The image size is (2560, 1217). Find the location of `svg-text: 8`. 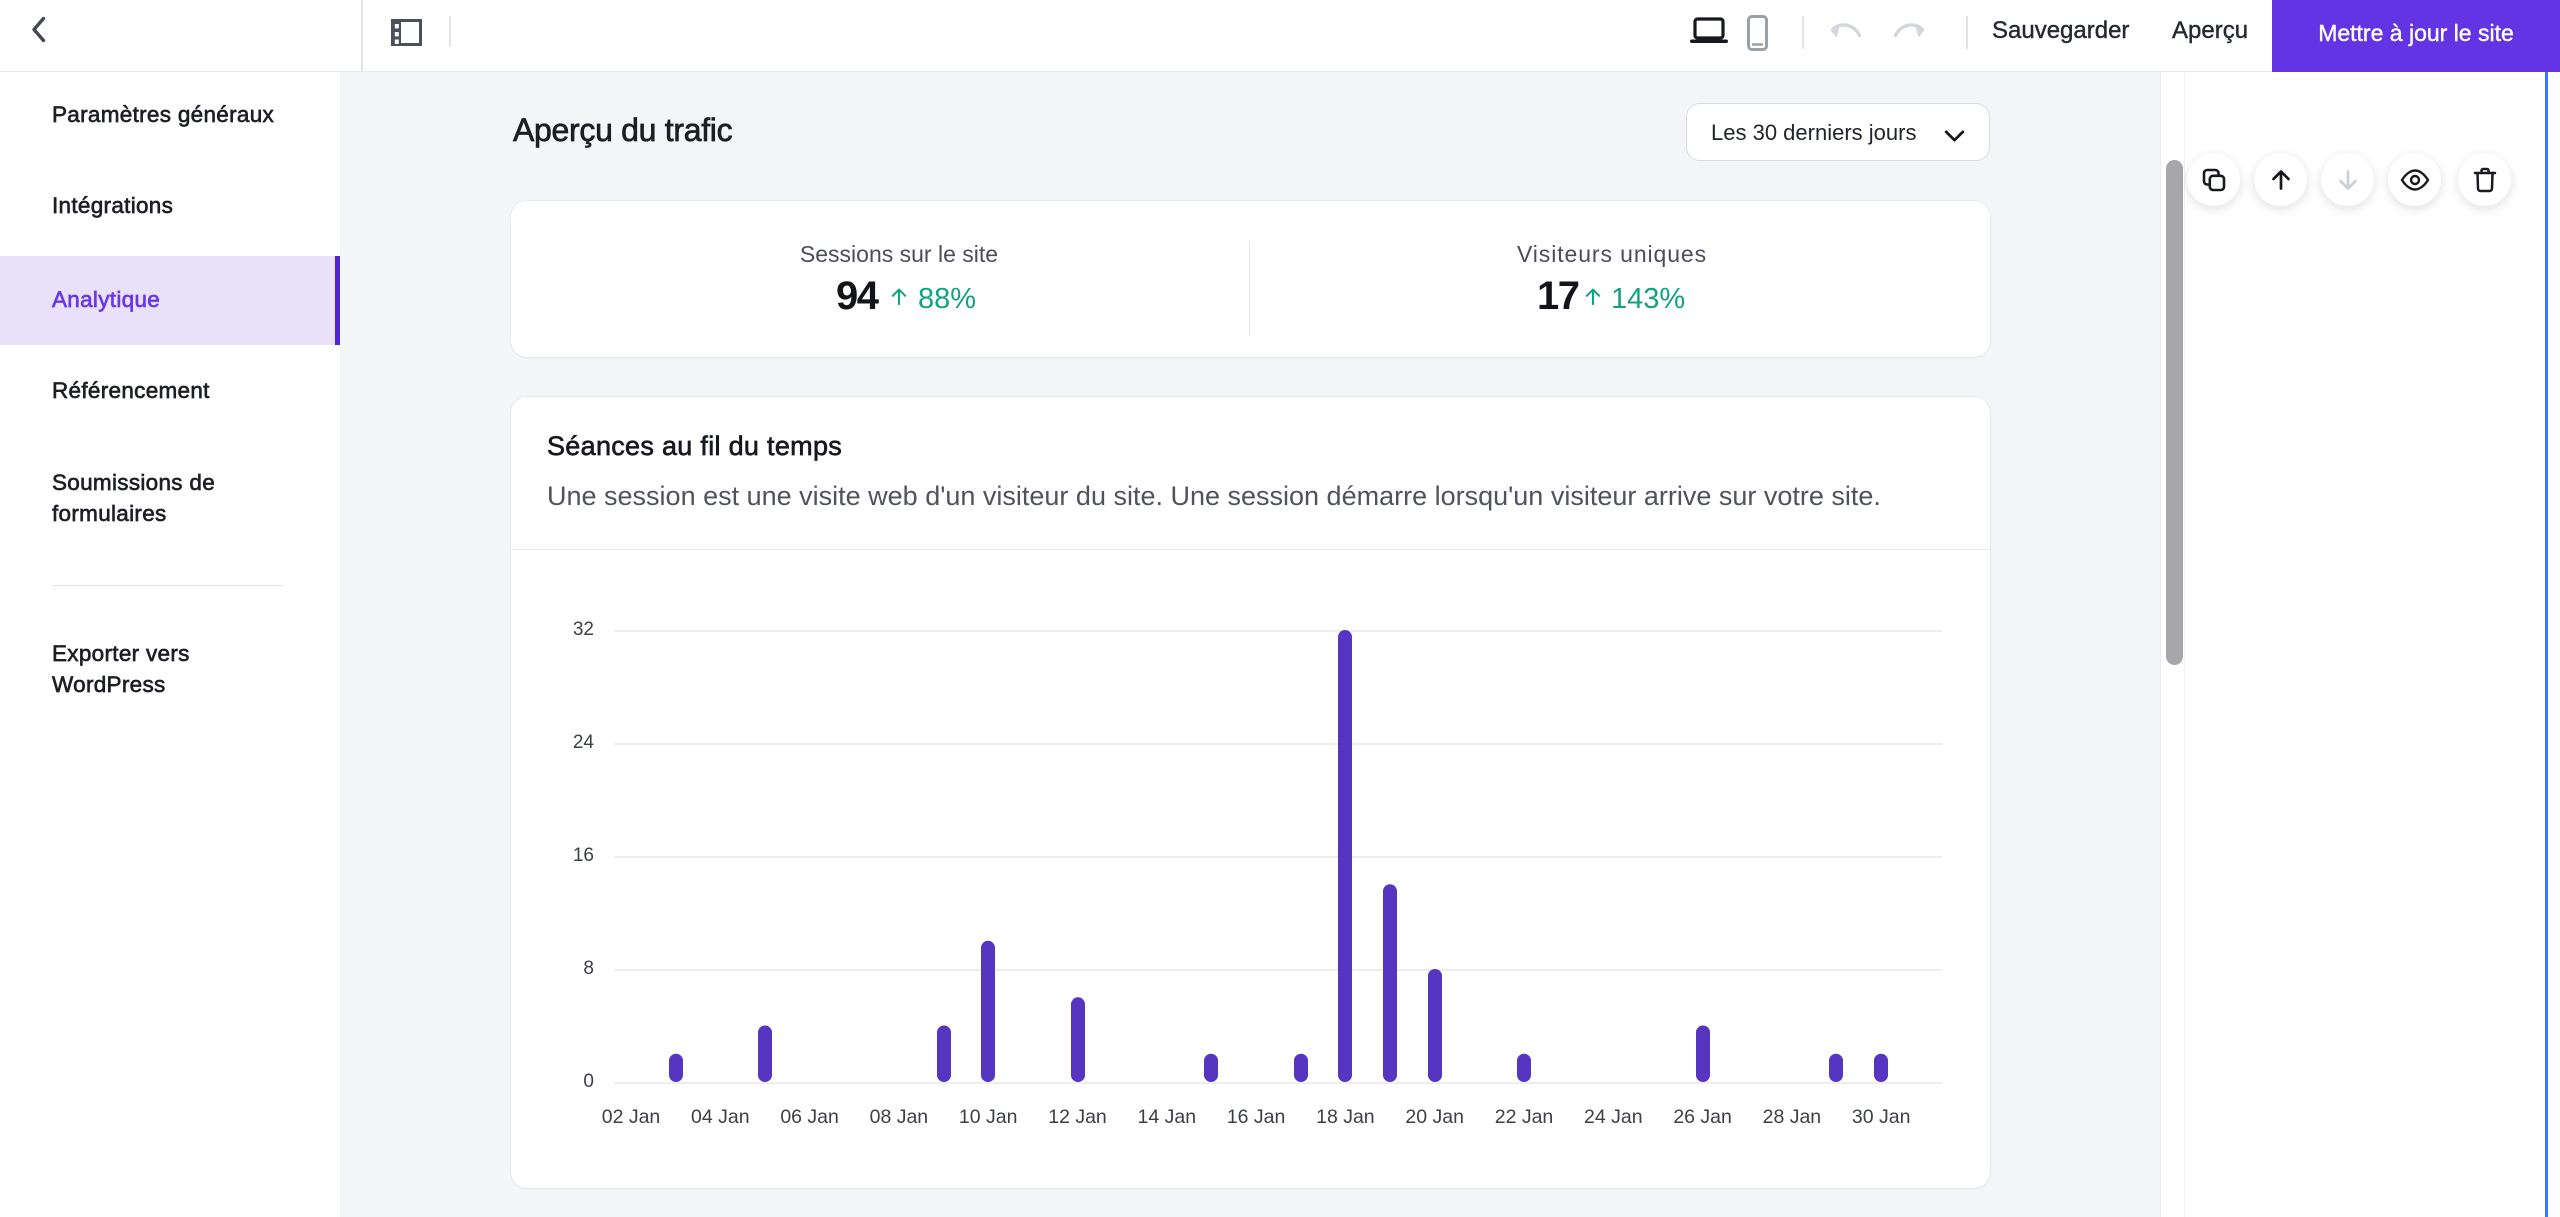

svg-text: 8 is located at coordinates (588, 968).